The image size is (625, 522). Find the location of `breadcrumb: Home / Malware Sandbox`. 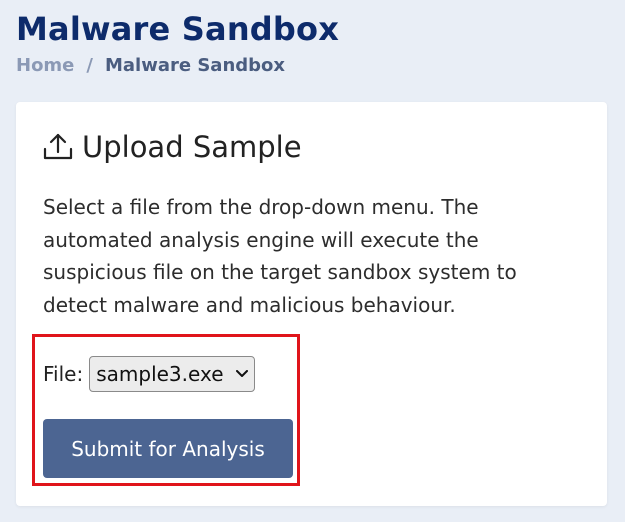

breadcrumb: Home / Malware Sandbox is located at coordinates (150, 65).